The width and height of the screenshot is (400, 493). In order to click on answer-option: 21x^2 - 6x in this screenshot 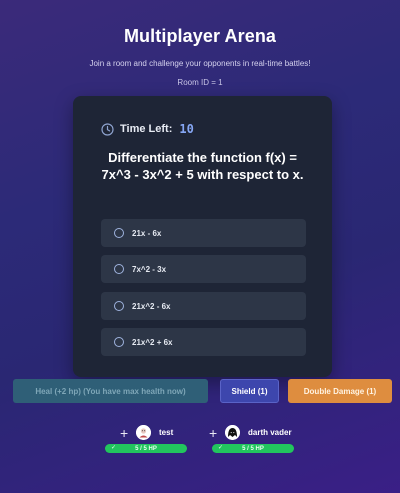, I will do `click(203, 306)`.